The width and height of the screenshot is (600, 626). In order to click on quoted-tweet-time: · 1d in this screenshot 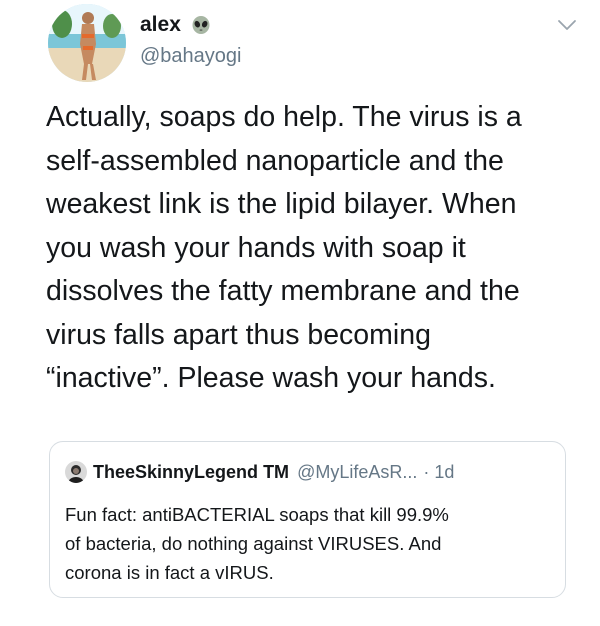, I will do `click(438, 472)`.